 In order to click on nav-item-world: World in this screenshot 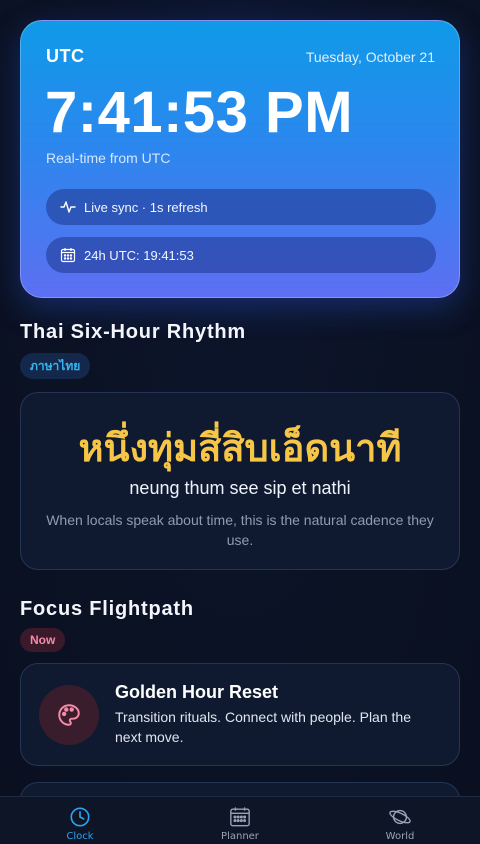, I will do `click(400, 820)`.